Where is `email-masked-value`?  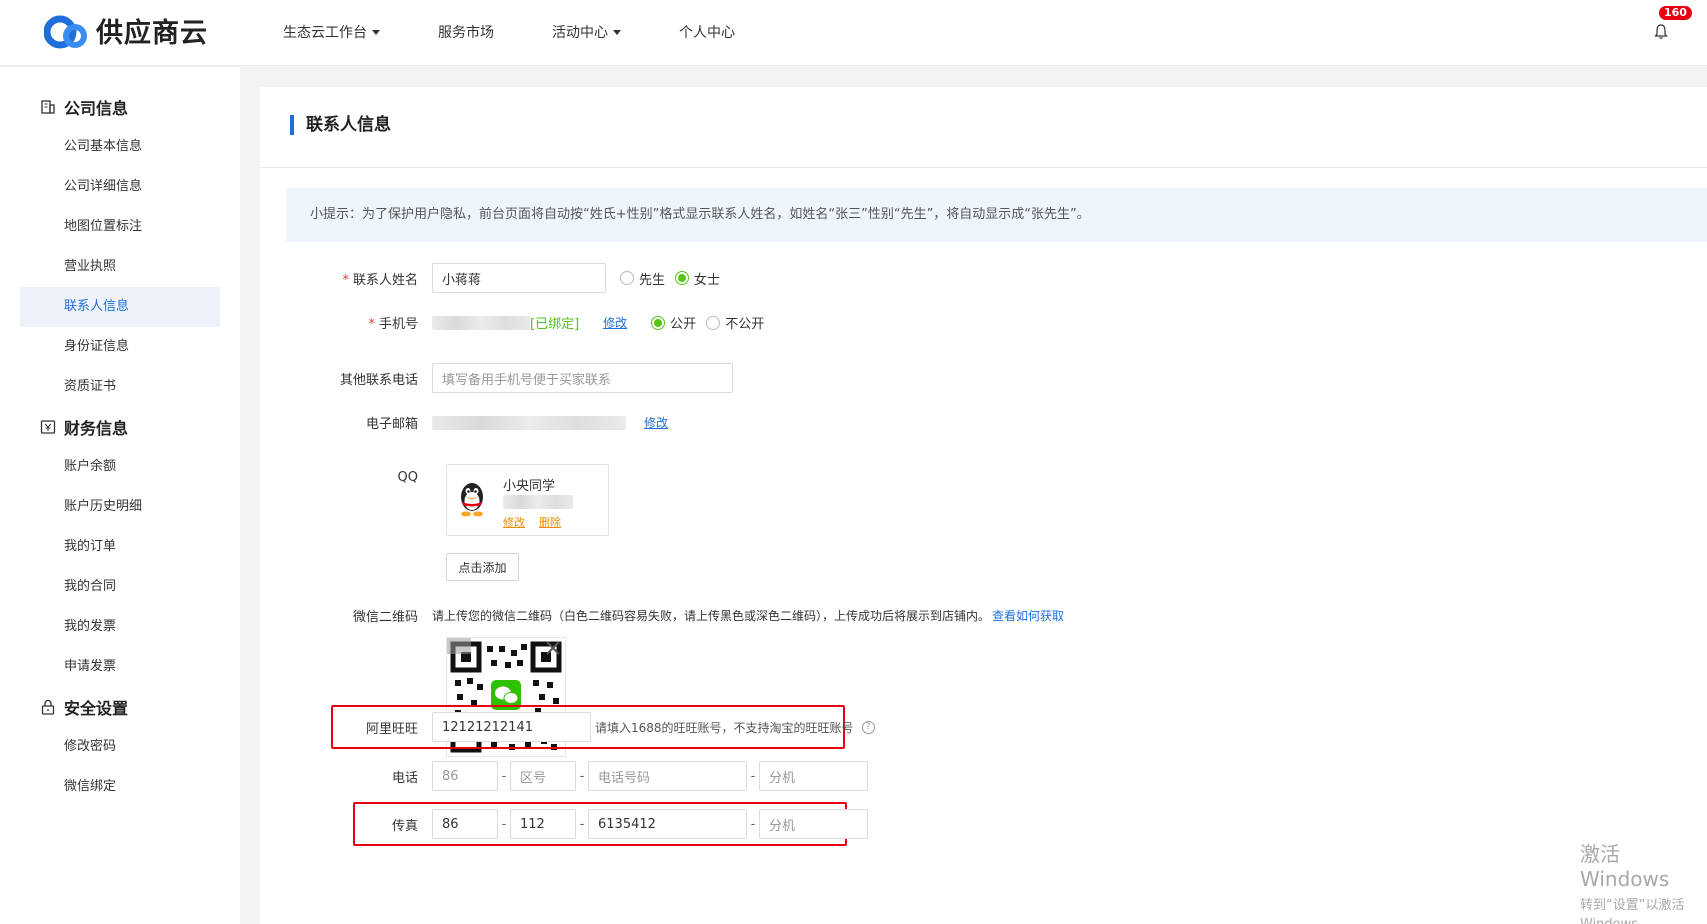 email-masked-value is located at coordinates (529, 422).